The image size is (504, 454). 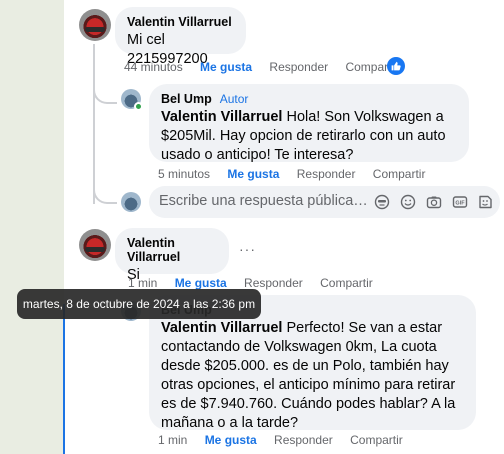 What do you see at coordinates (180, 37) in the screenshot?
I see `comment-bubble: Valentin Villarruel Mi cel 2215997200` at bounding box center [180, 37].